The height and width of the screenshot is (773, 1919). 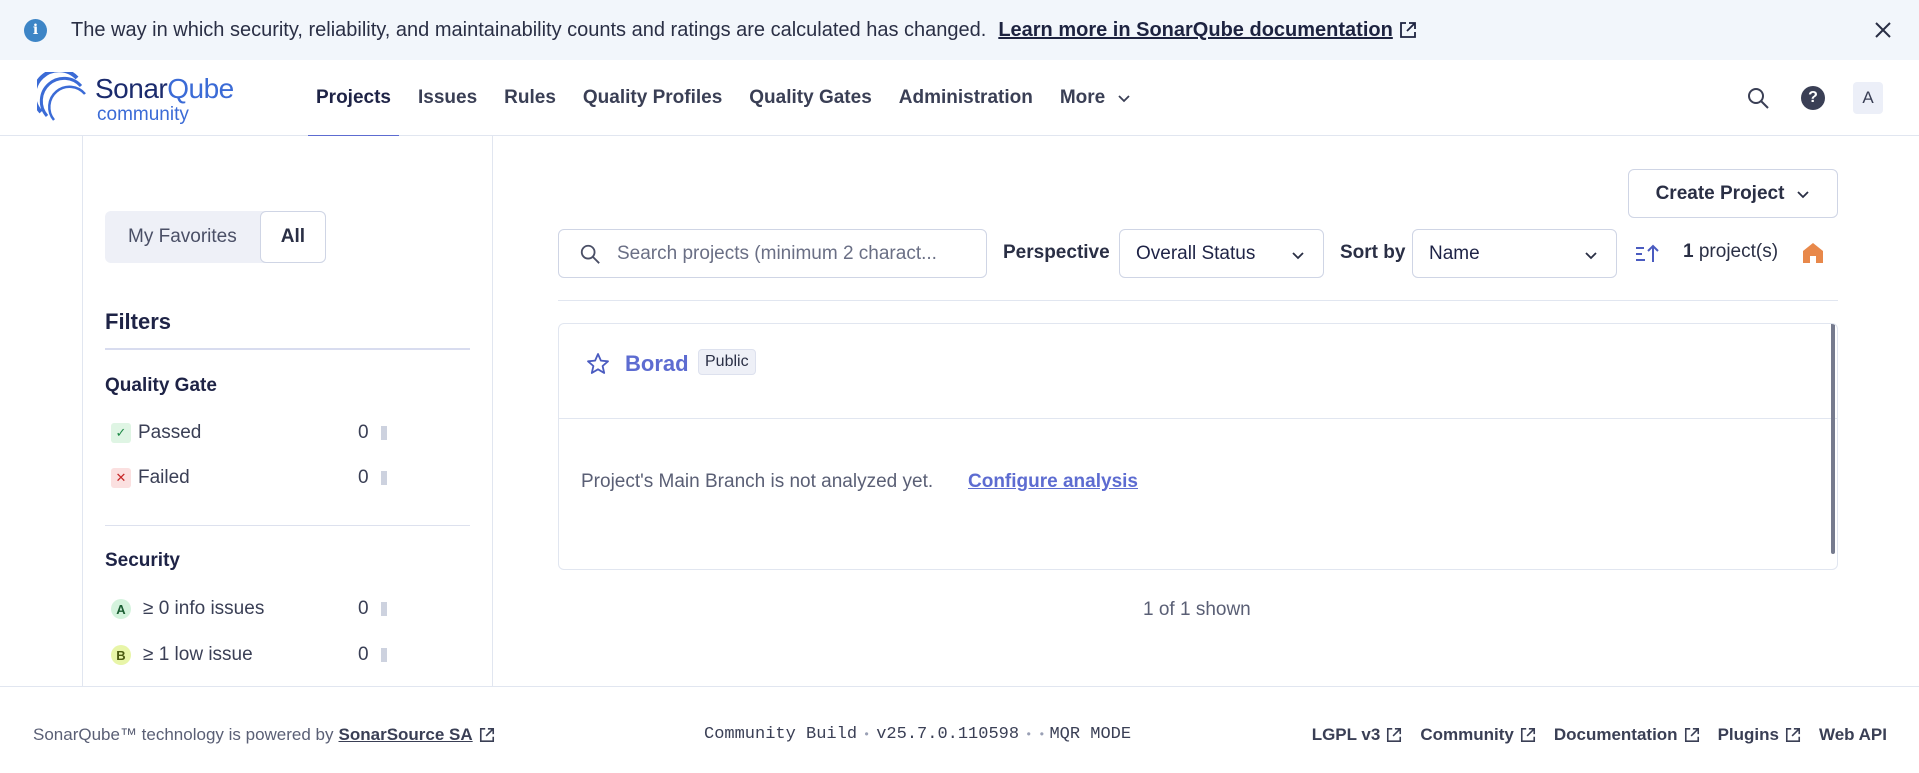 I want to click on filter-passed-label: Passed, so click(x=170, y=432).